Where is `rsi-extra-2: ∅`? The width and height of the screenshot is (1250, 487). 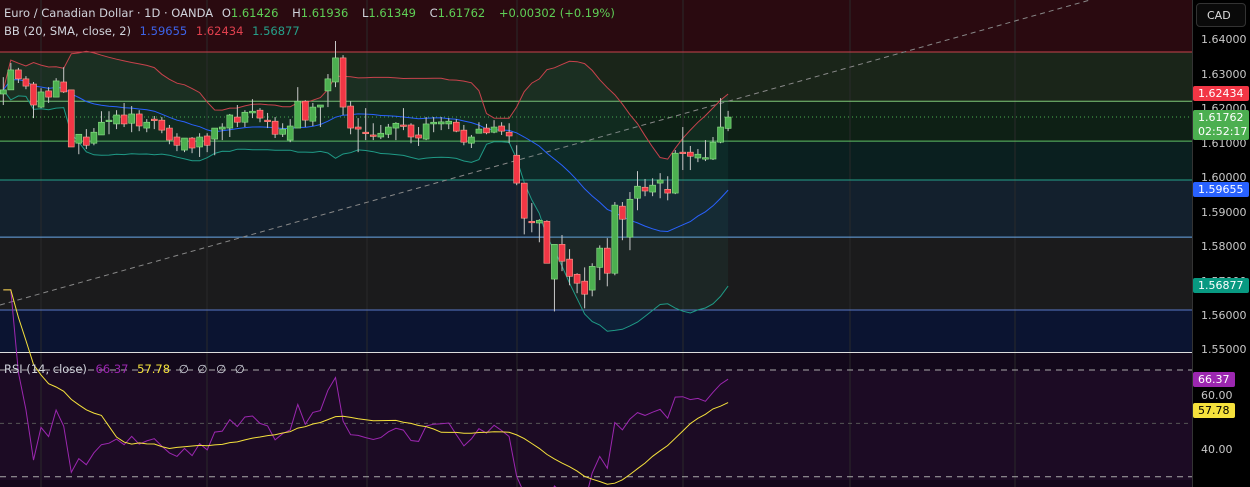
rsi-extra-2: ∅ is located at coordinates (221, 369).